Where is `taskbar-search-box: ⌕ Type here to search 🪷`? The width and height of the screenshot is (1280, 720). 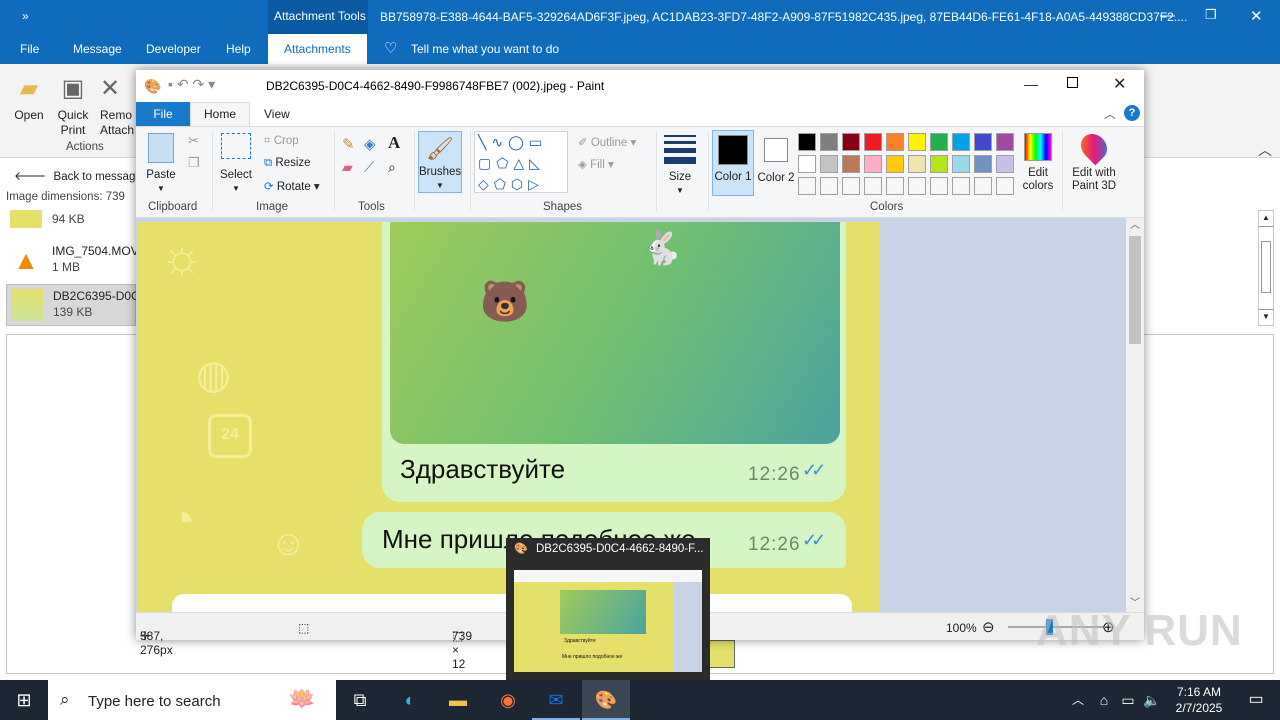
taskbar-search-box: ⌕ Type here to search 🪷 is located at coordinates (192, 700).